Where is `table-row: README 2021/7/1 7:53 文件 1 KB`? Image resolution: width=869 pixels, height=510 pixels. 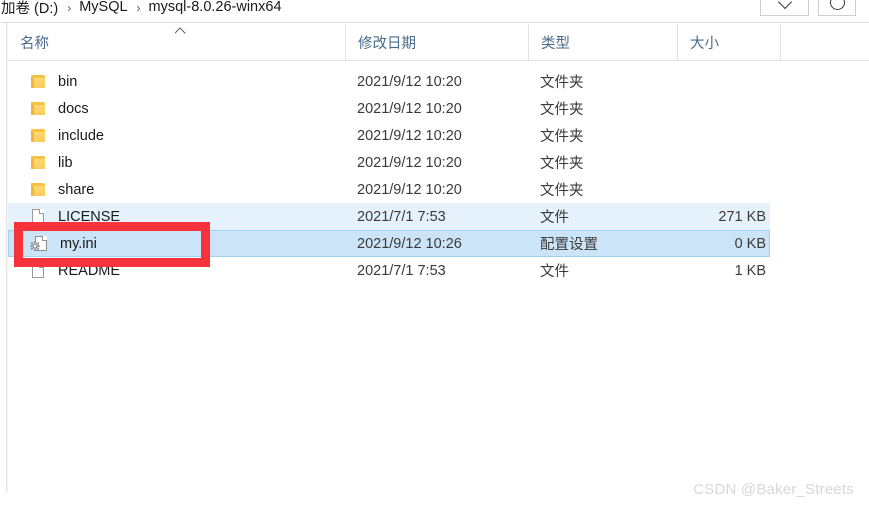 table-row: README 2021/7/1 7:53 文件 1 KB is located at coordinates (389, 270).